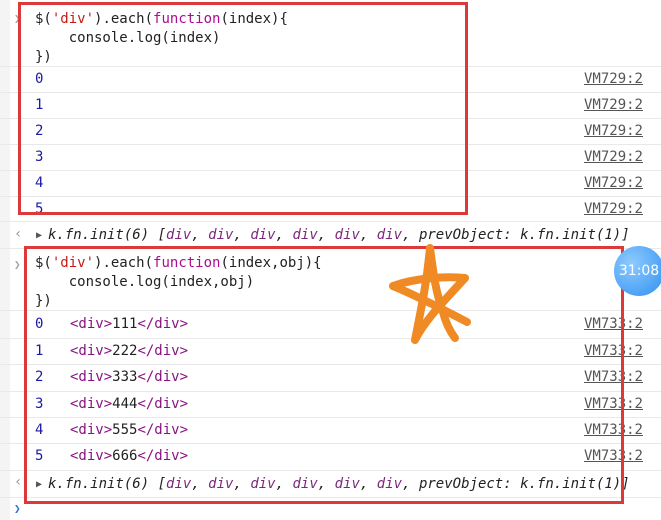 The height and width of the screenshot is (520, 661). I want to click on timer-badge: 31:08, so click(637, 271).